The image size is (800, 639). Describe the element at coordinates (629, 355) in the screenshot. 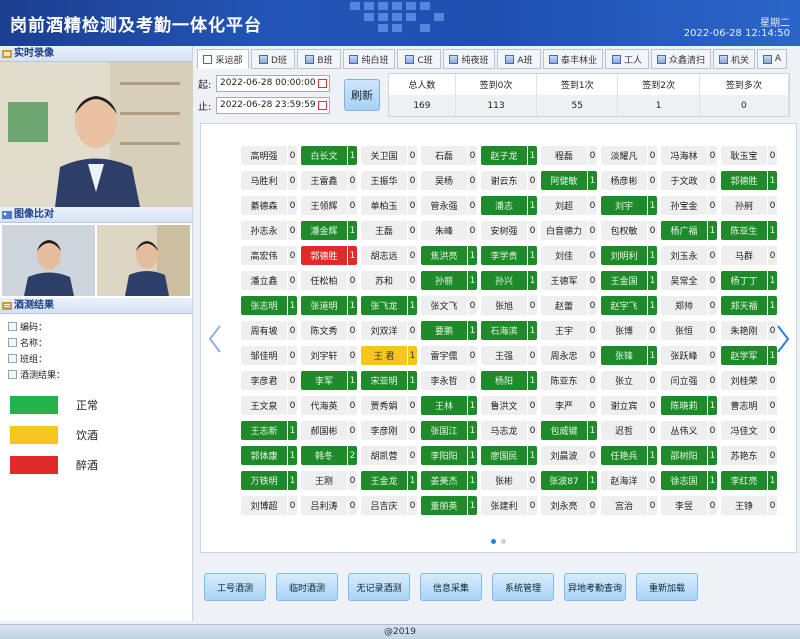

I see `employee-cell: 张锋 1` at that location.